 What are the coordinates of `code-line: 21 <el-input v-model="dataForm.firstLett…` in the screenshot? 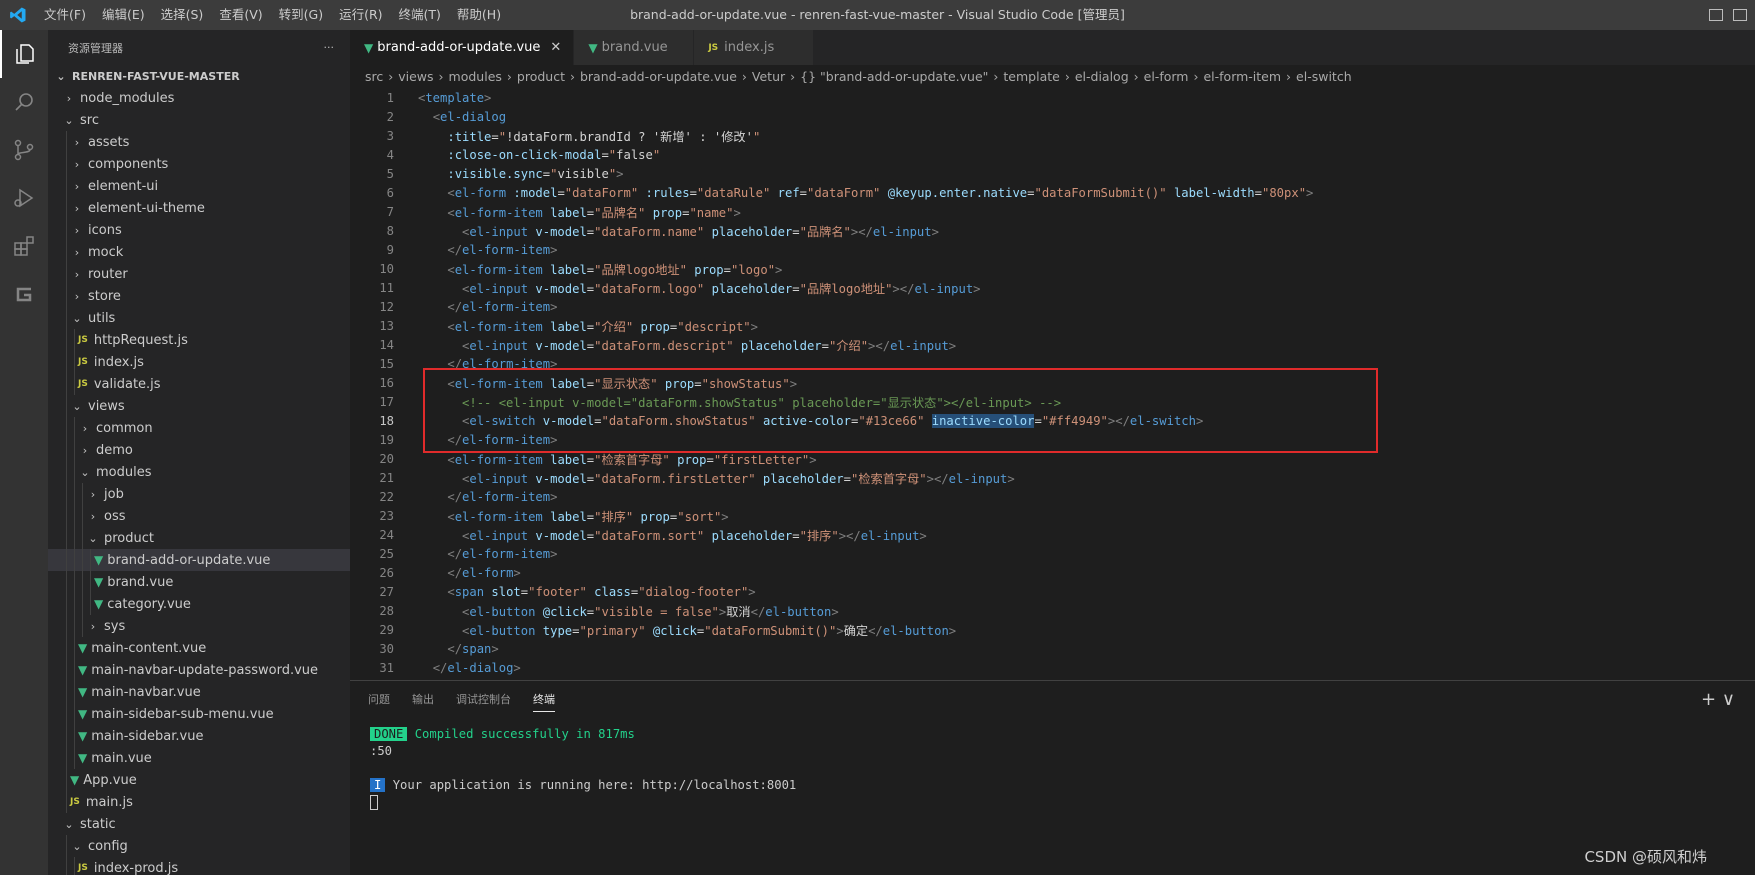 It's located at (1052, 477).